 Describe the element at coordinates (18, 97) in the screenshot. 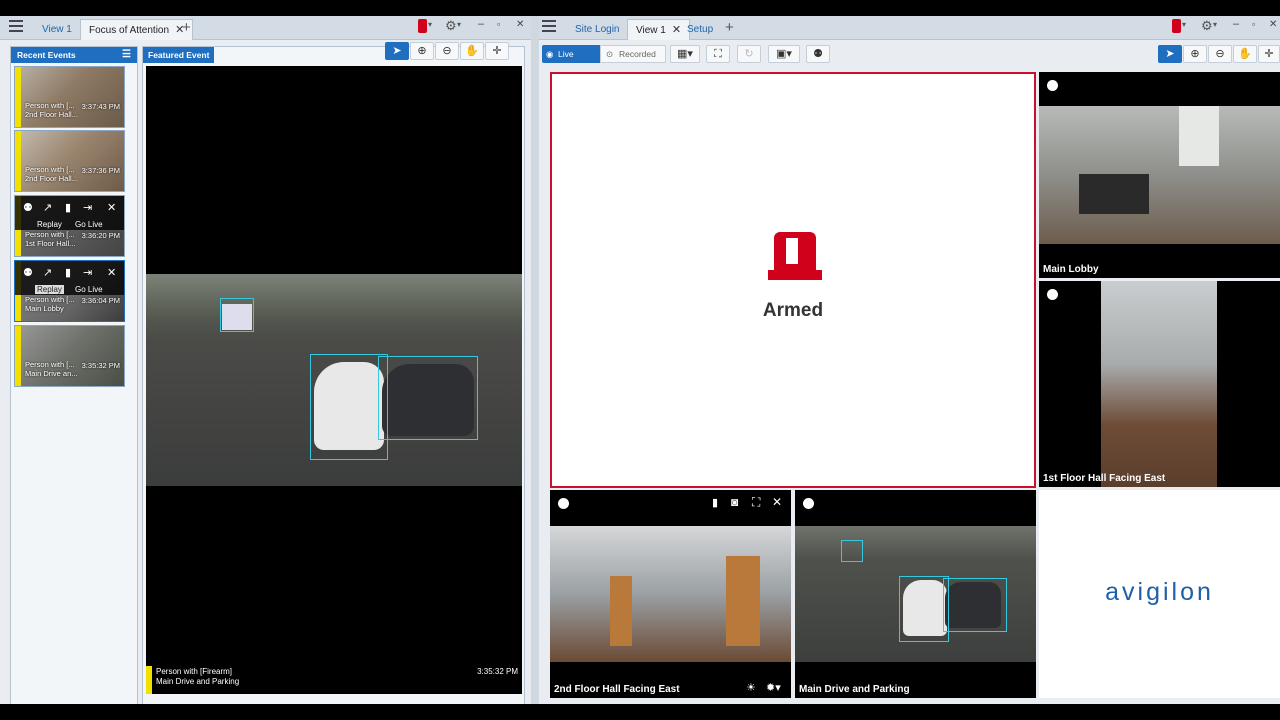

I see `event-severity-bar` at that location.